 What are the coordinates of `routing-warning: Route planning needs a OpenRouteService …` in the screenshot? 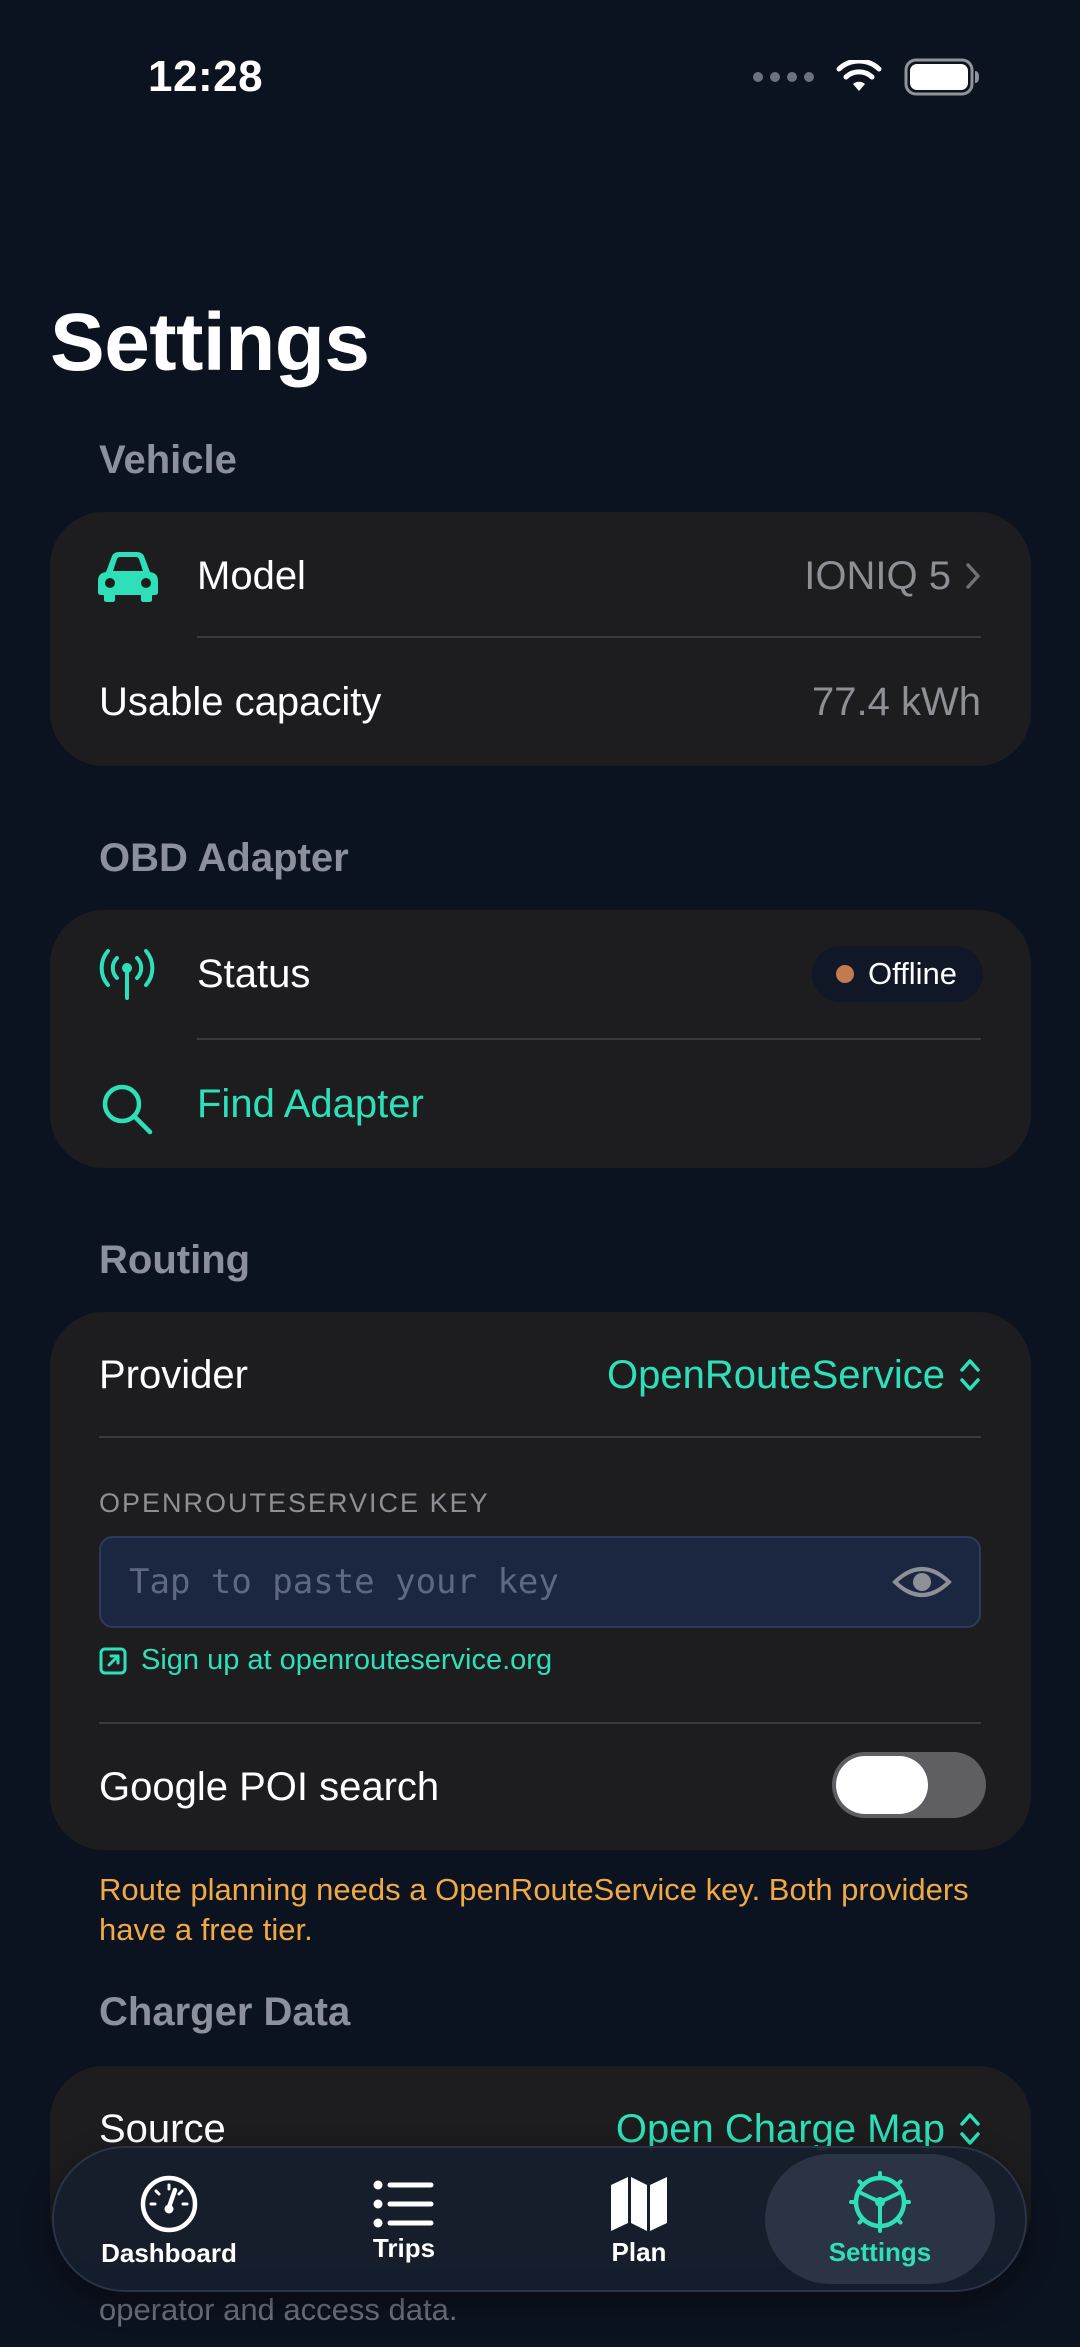 It's located at (534, 1909).